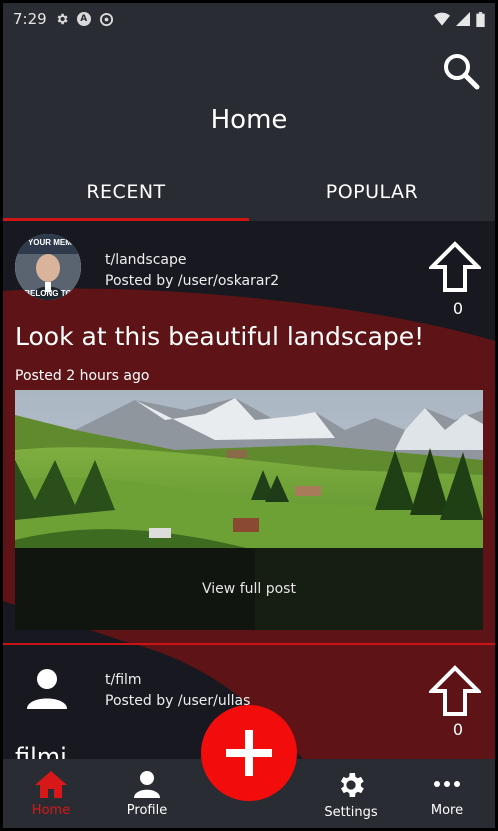 The height and width of the screenshot is (831, 498). I want to click on view-full-post-button: View full post, so click(249, 589).